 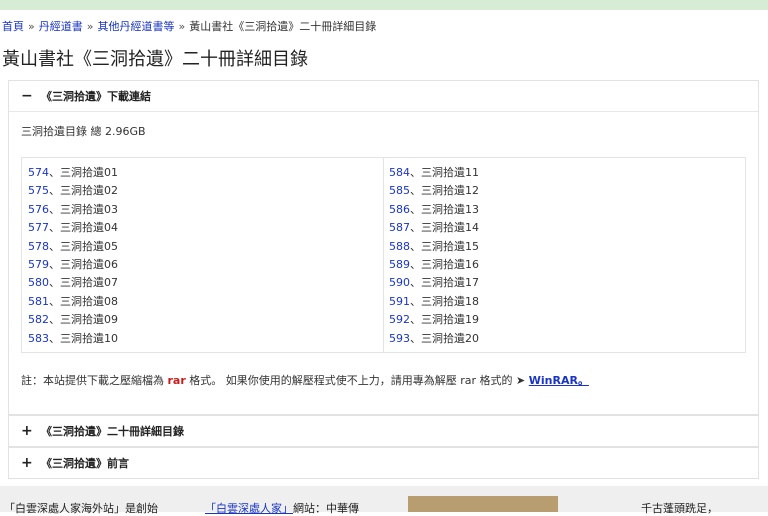 I want to click on volume-name: 、三洞拾遺10, so click(x=83, y=338).